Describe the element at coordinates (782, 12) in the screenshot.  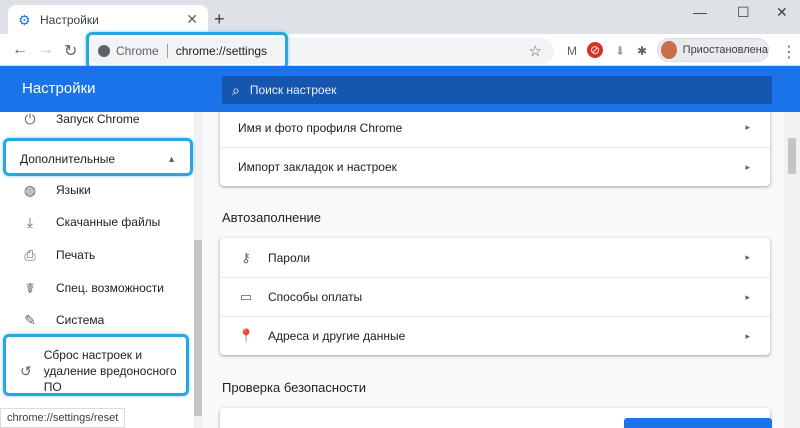
I see `window-close-button: ✕` at that location.